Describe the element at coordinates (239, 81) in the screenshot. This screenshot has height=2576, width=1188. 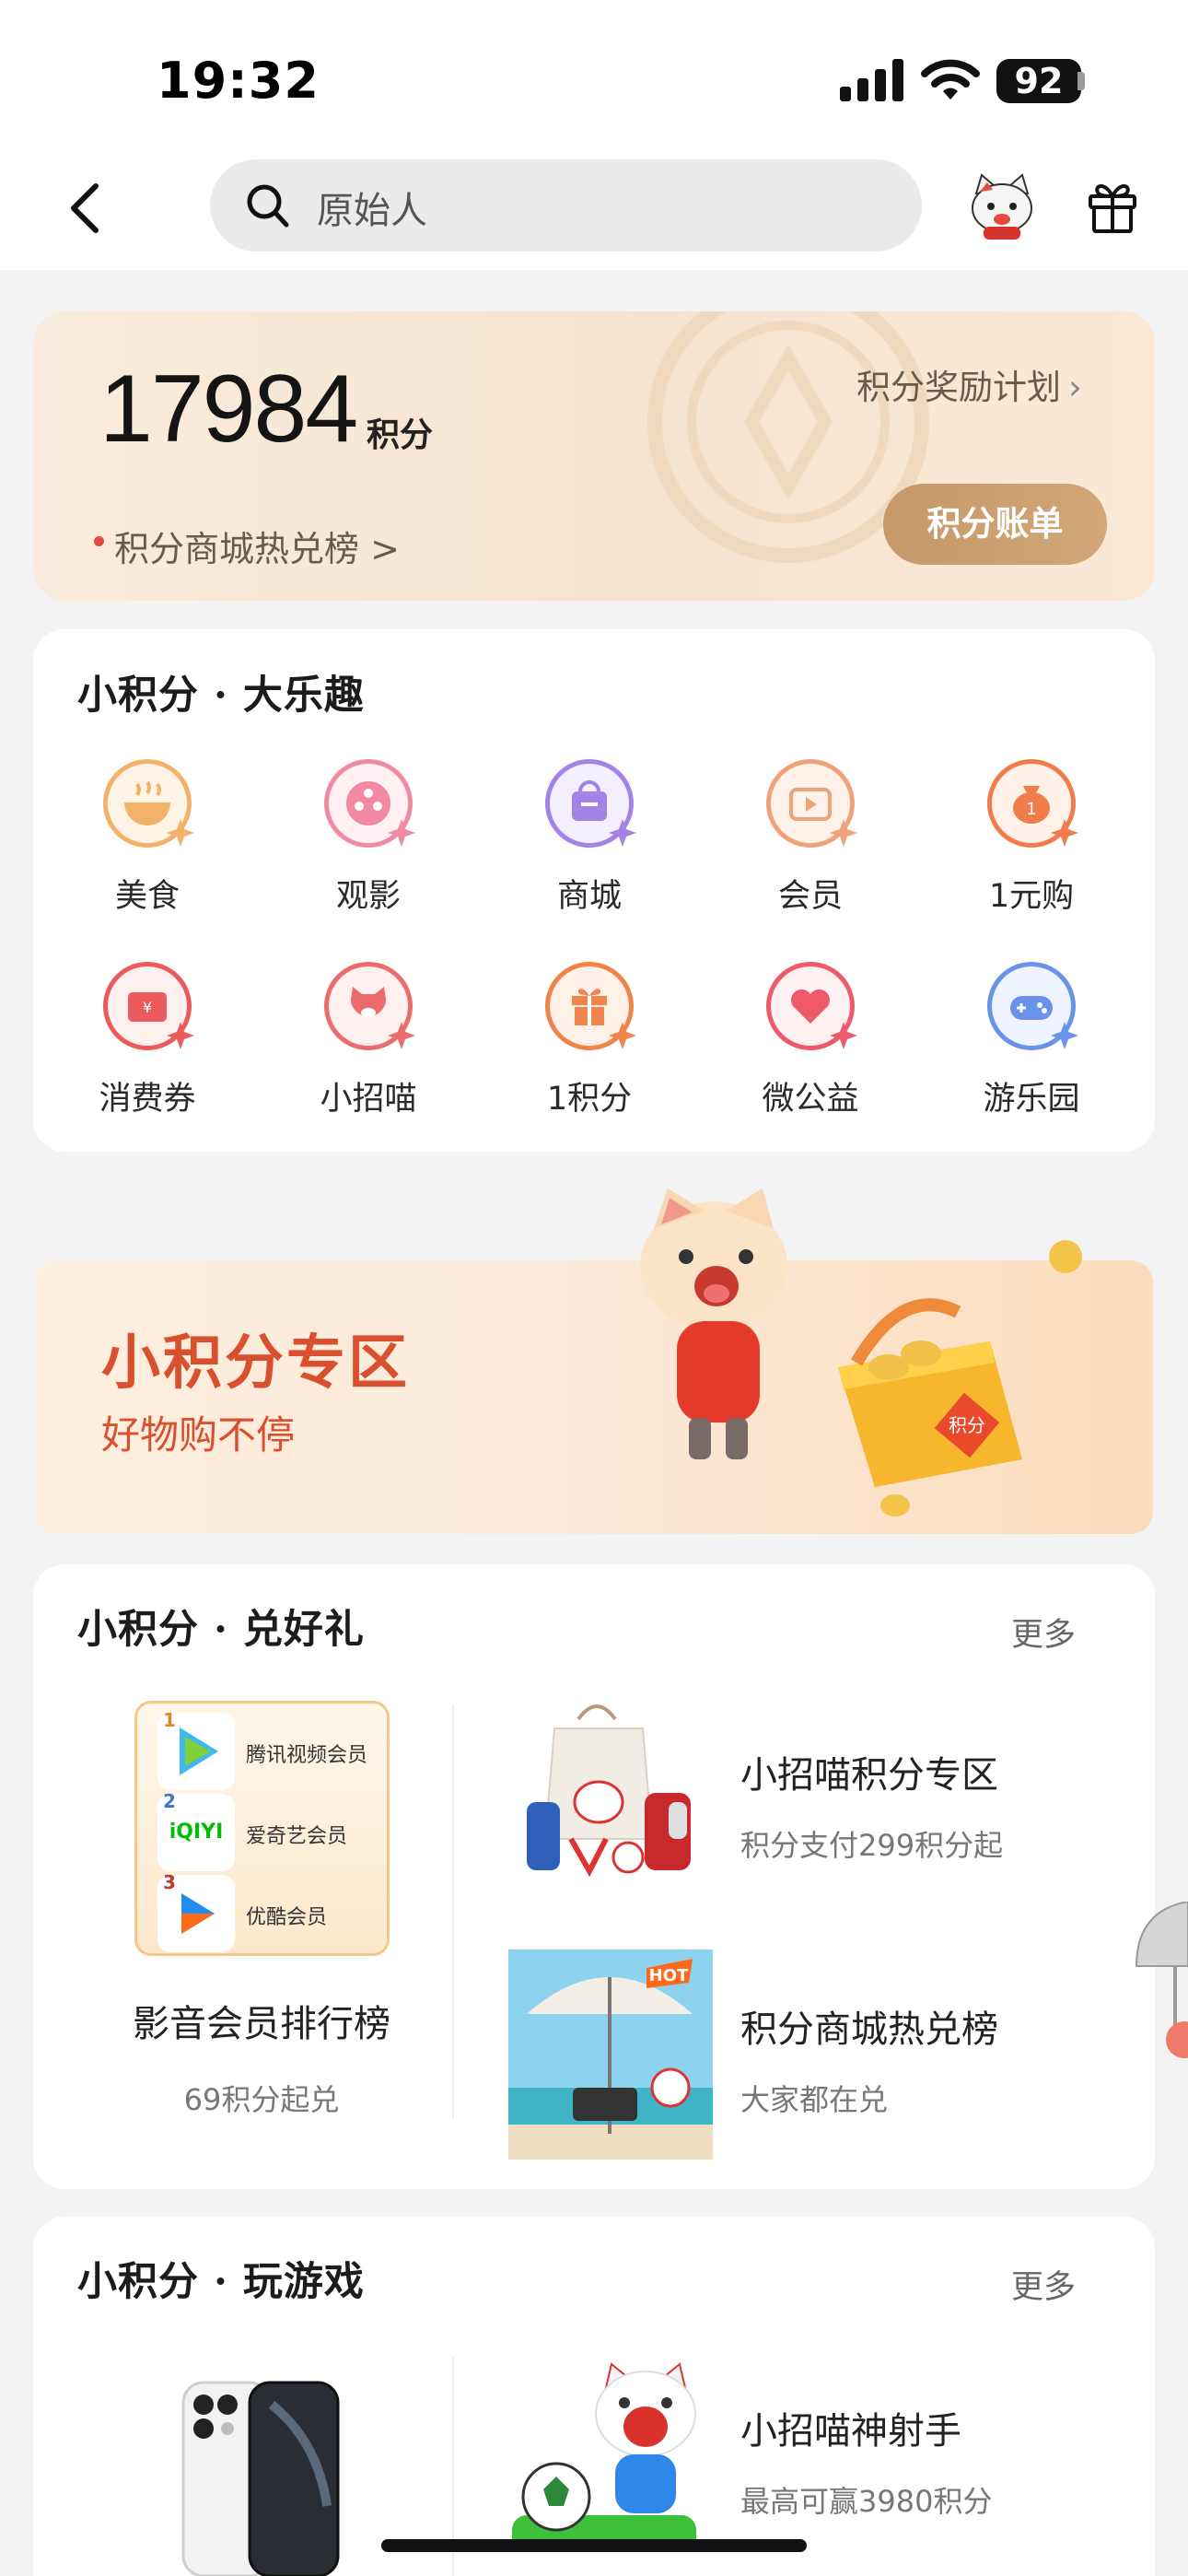
I see `status-time: 19:32` at that location.